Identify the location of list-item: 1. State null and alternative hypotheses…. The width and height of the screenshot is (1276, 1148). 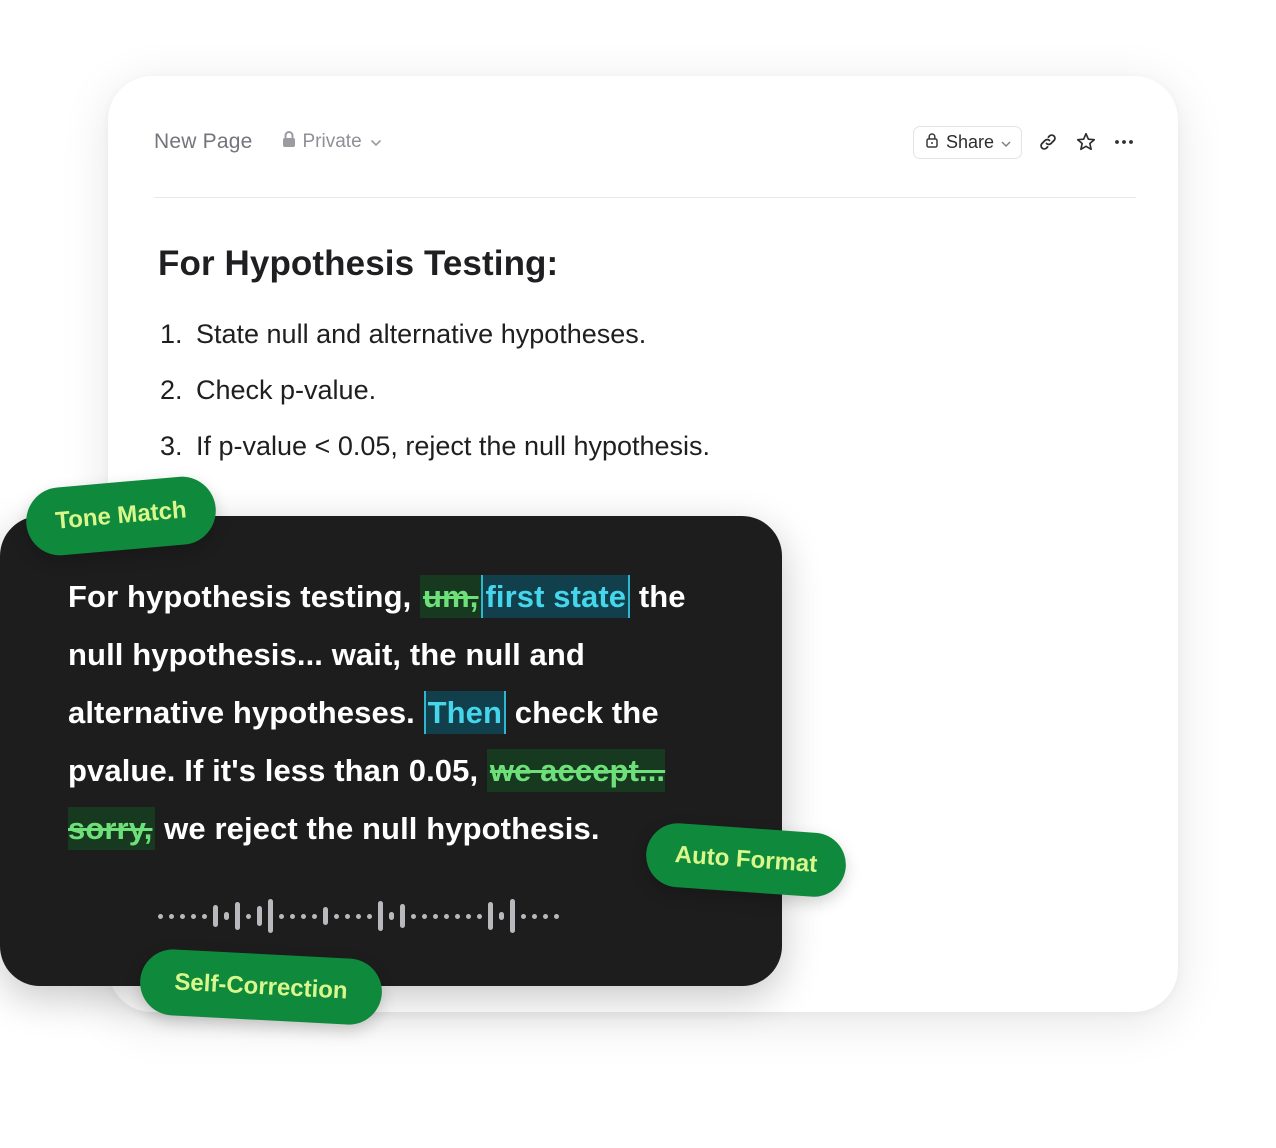
(435, 342).